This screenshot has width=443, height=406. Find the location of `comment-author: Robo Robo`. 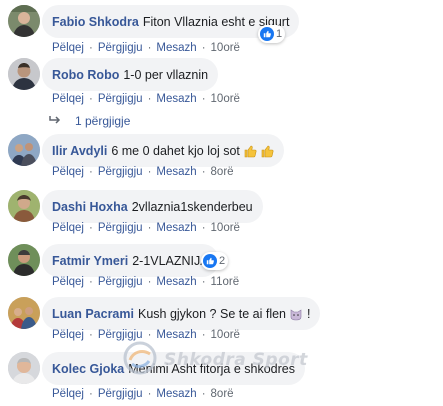

comment-author: Robo Robo is located at coordinates (85, 75).